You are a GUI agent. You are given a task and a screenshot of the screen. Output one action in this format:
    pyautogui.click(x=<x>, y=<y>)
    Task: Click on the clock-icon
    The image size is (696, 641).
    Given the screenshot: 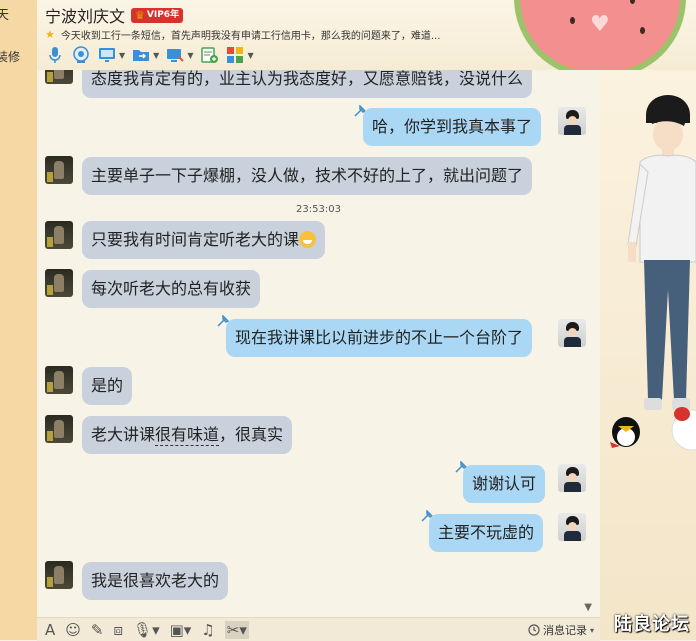 What is the action you would take?
    pyautogui.click(x=534, y=630)
    